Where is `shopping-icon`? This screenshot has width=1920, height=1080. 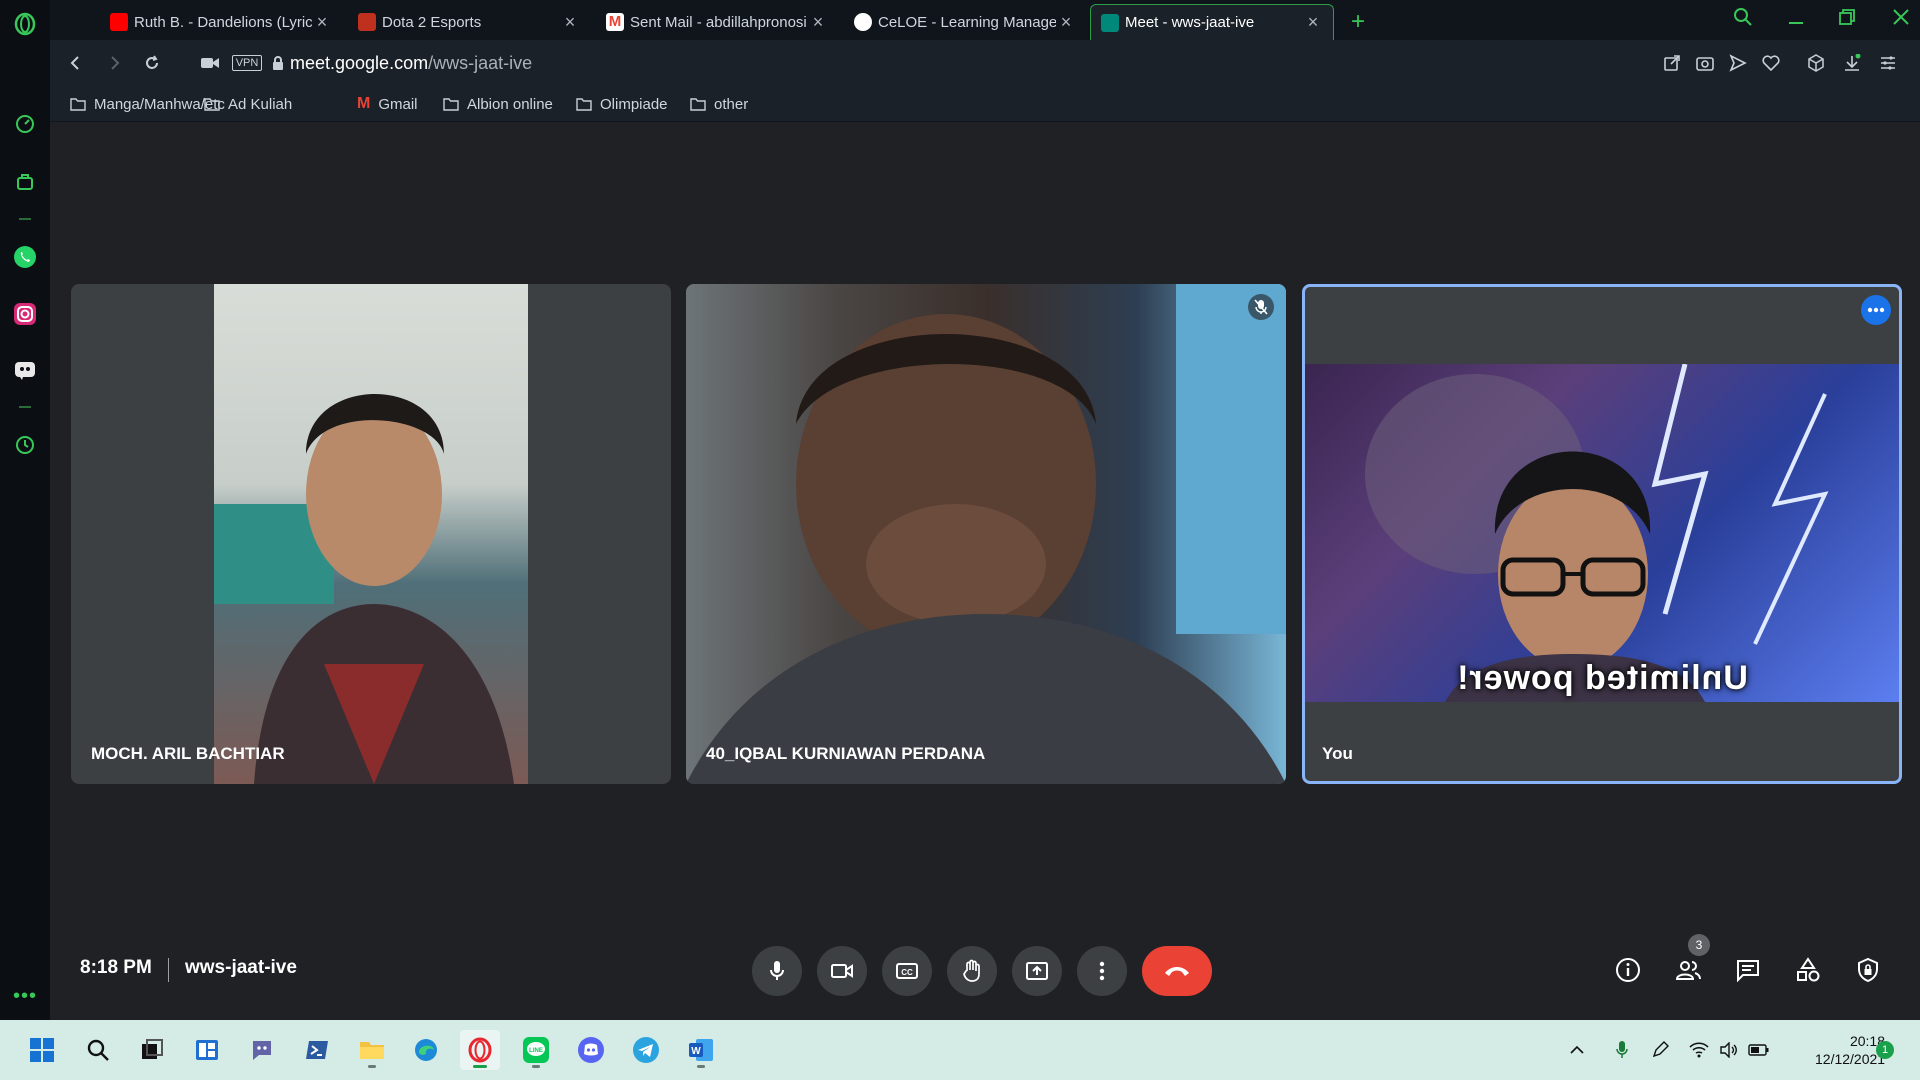 shopping-icon is located at coordinates (25, 182).